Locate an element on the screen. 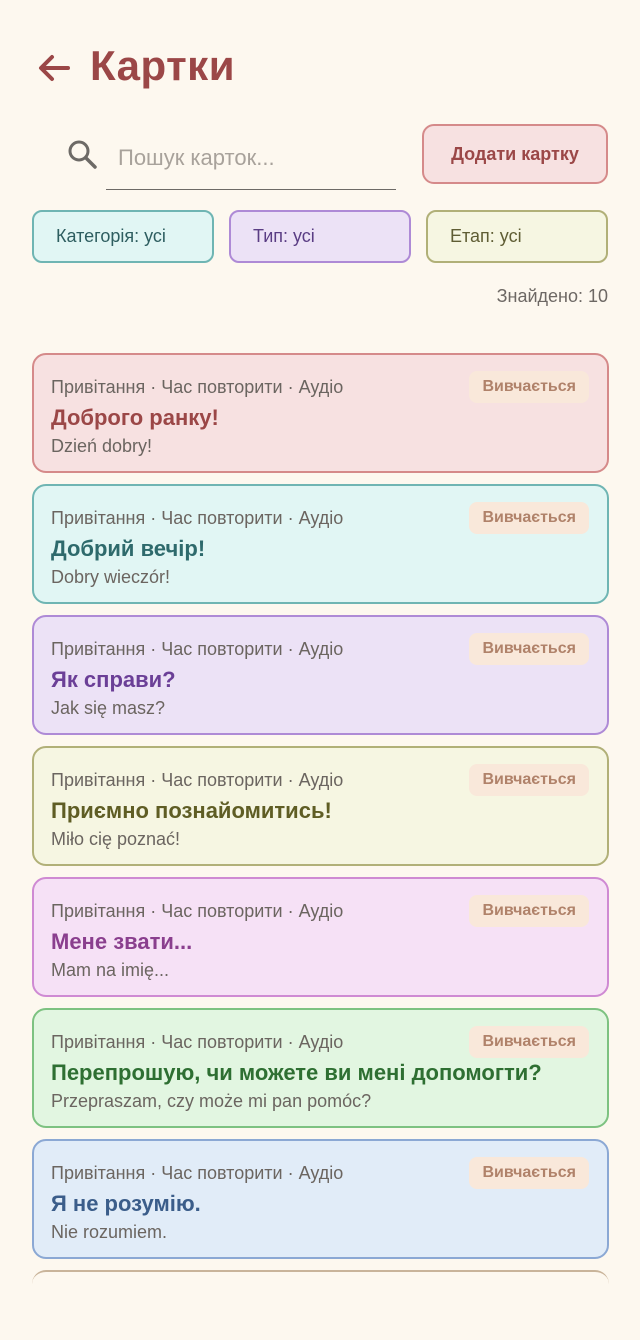  search-icon is located at coordinates (82, 154).